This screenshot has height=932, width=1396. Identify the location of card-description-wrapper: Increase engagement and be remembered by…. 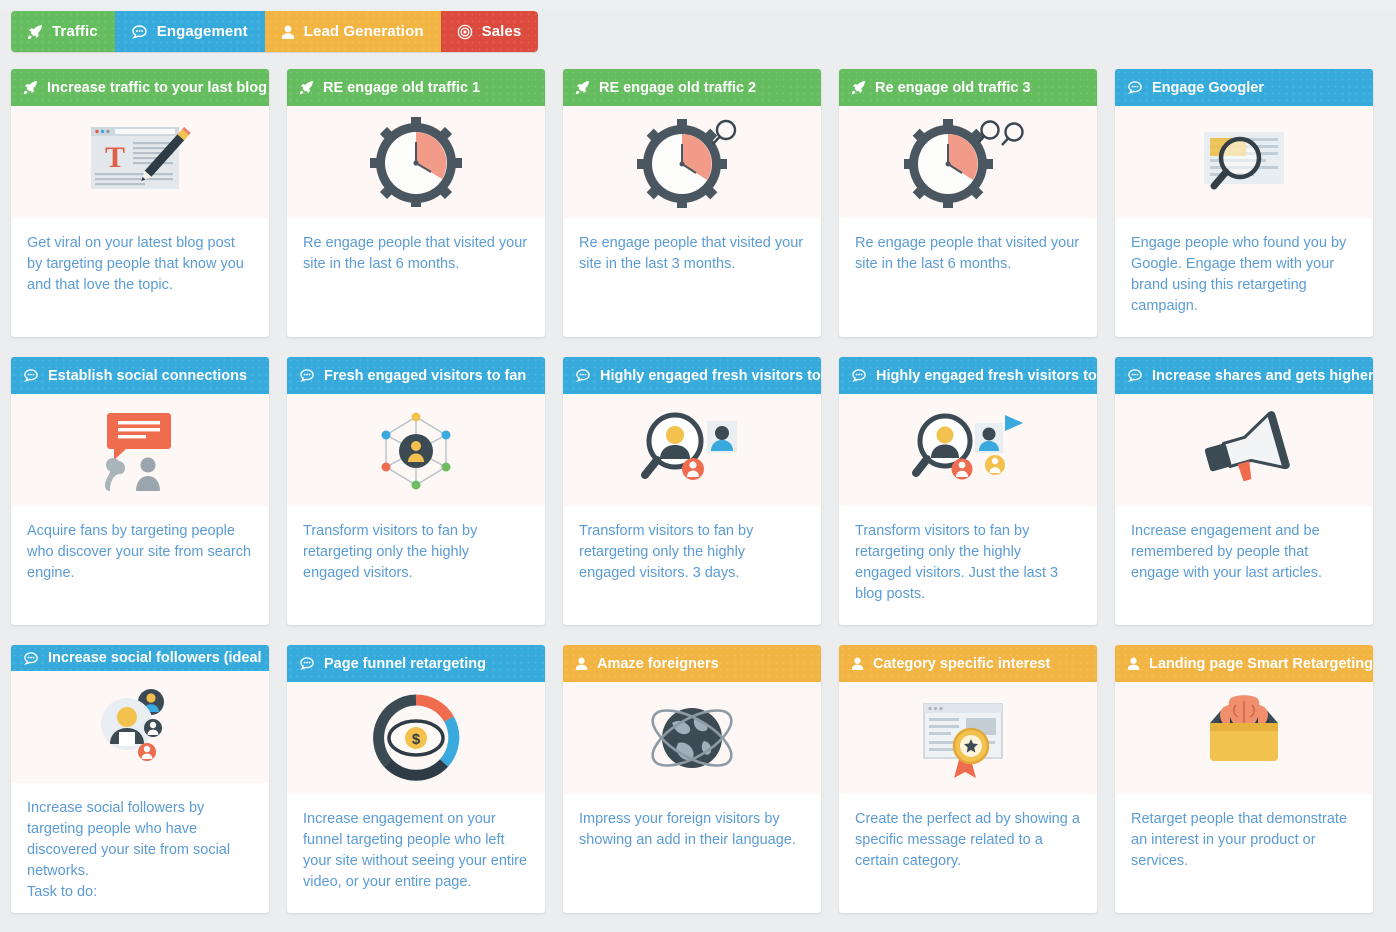
(1244, 565).